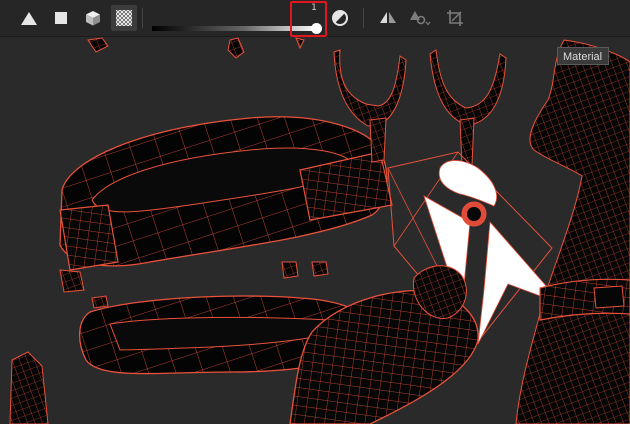  I want to click on cube-icon, so click(93, 18).